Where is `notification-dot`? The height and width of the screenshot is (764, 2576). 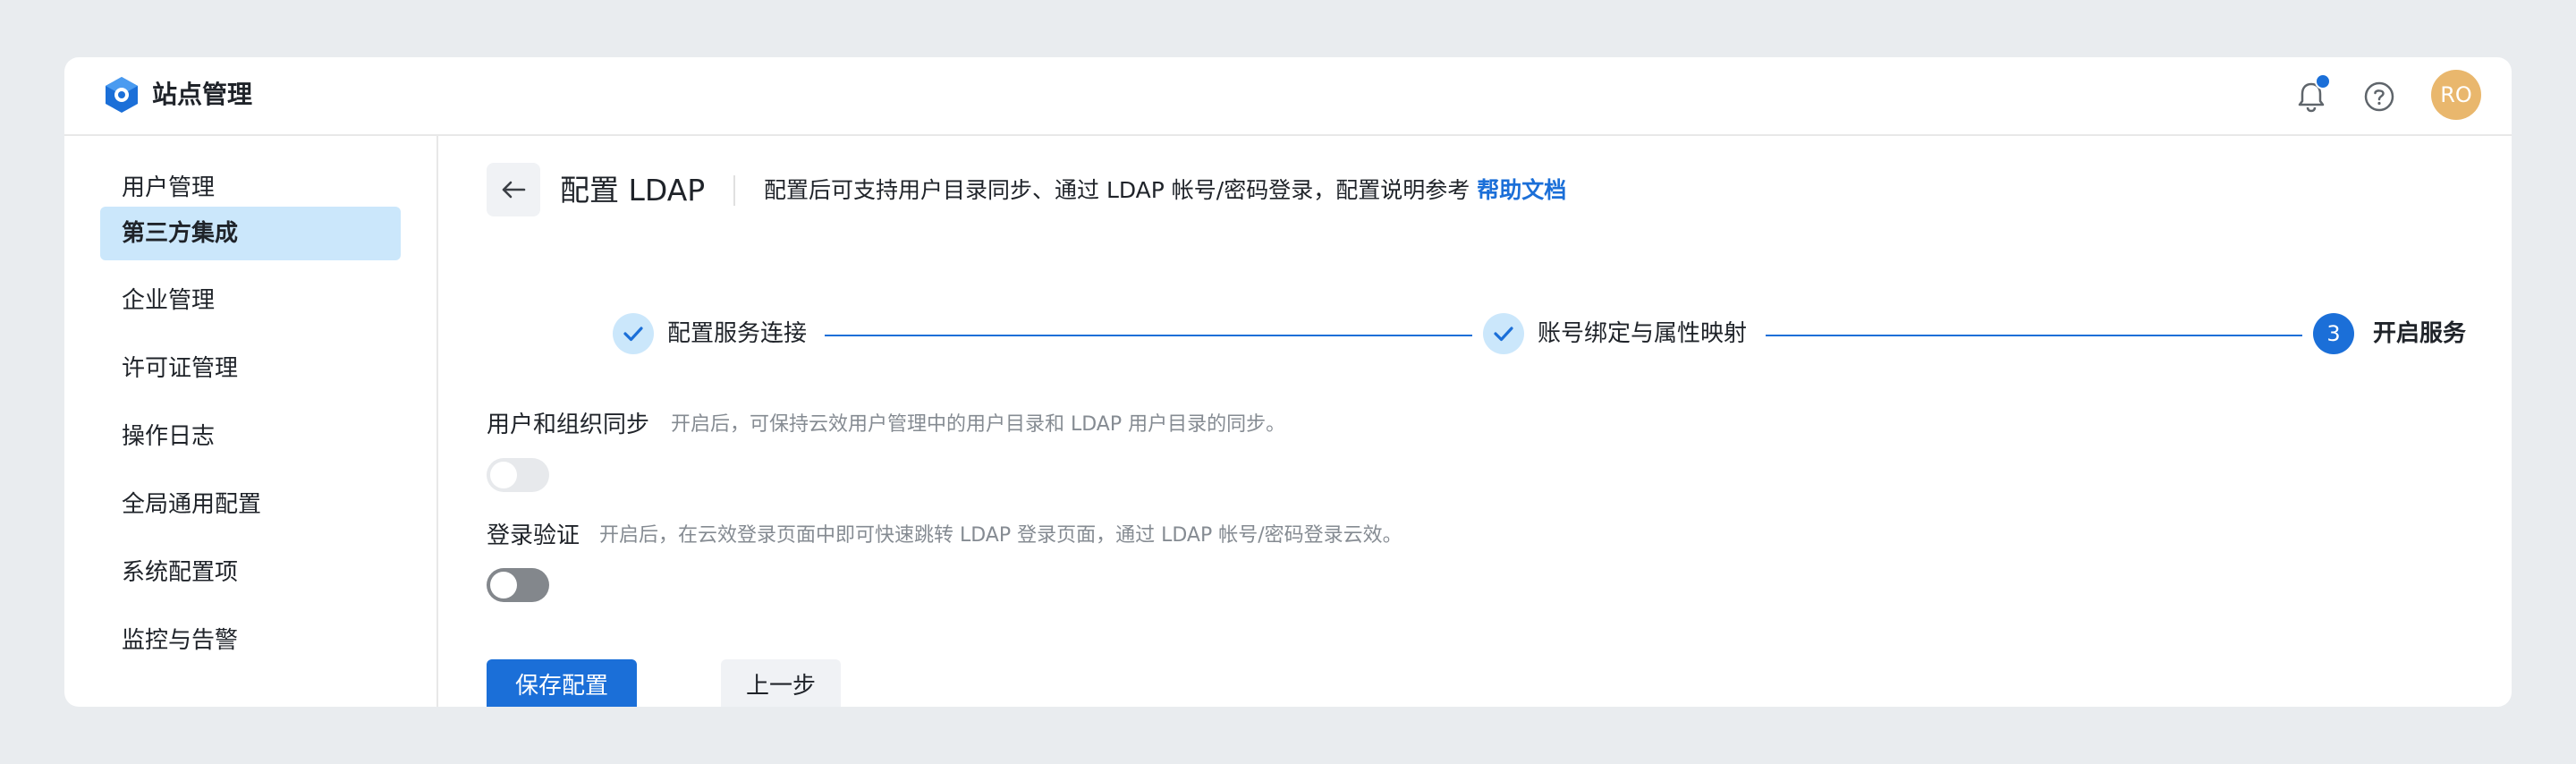 notification-dot is located at coordinates (2323, 81).